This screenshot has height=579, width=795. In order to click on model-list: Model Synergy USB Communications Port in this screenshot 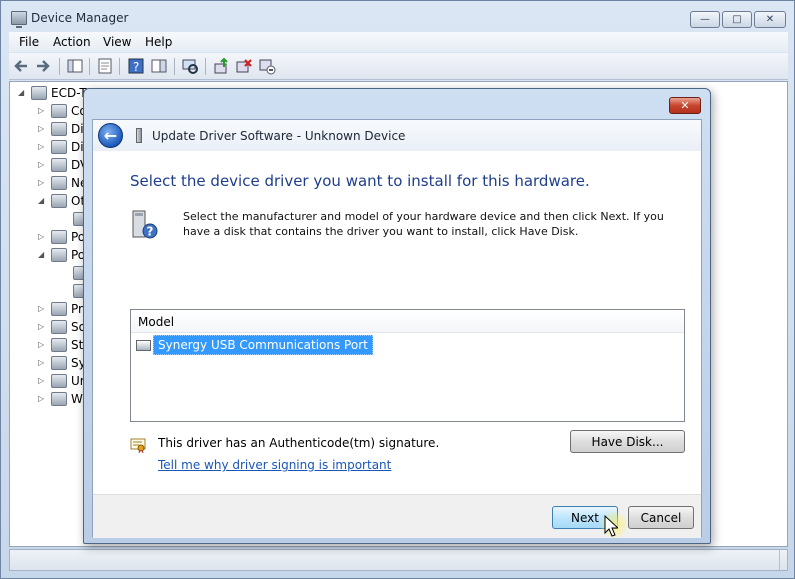, I will do `click(407, 365)`.